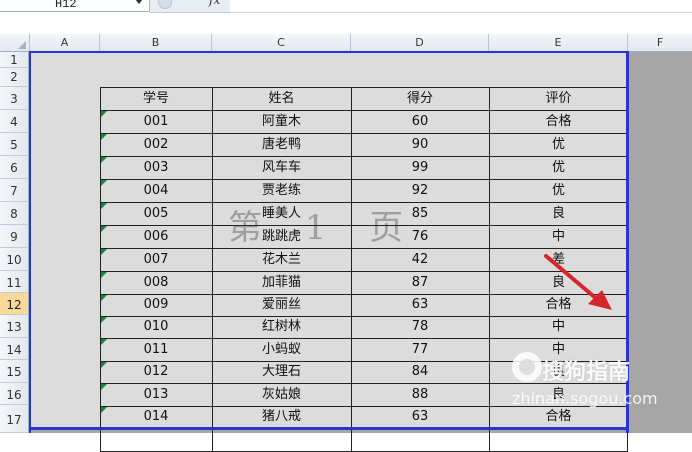 This screenshot has width=692, height=452. Describe the element at coordinates (156, 349) in the screenshot. I see `cell-student-id: 011` at that location.